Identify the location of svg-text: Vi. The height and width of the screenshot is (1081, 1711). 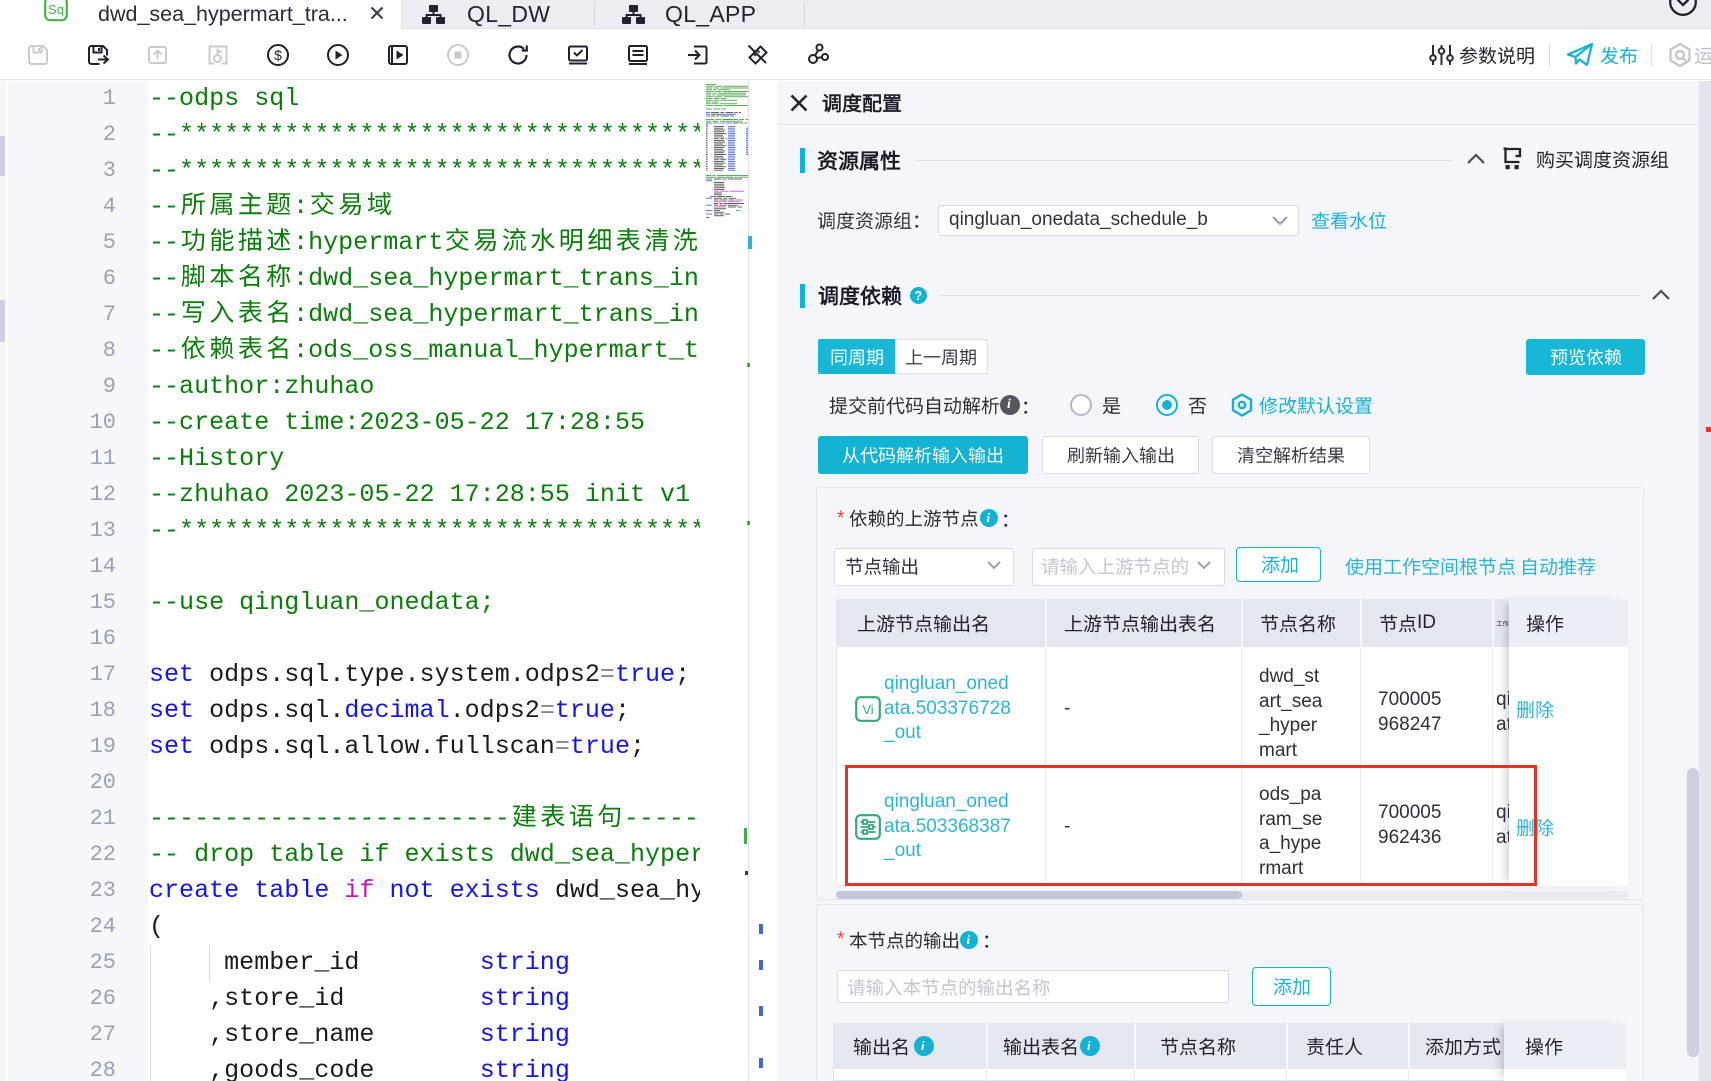
(867, 709).